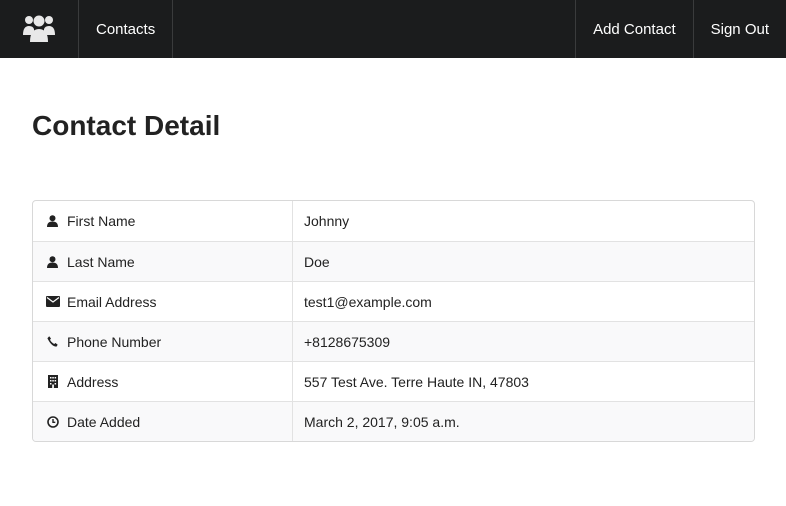 The image size is (786, 506). I want to click on row-value: 557 Test Ave. Terre Haute IN, 47803, so click(416, 381).